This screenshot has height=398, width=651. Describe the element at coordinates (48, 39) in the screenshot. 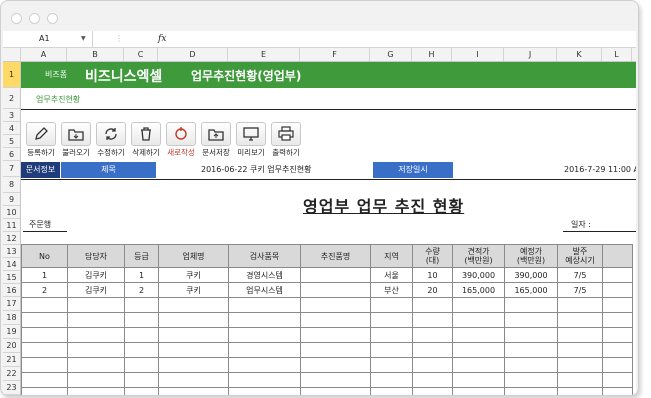

I see `name-box: A1` at that location.